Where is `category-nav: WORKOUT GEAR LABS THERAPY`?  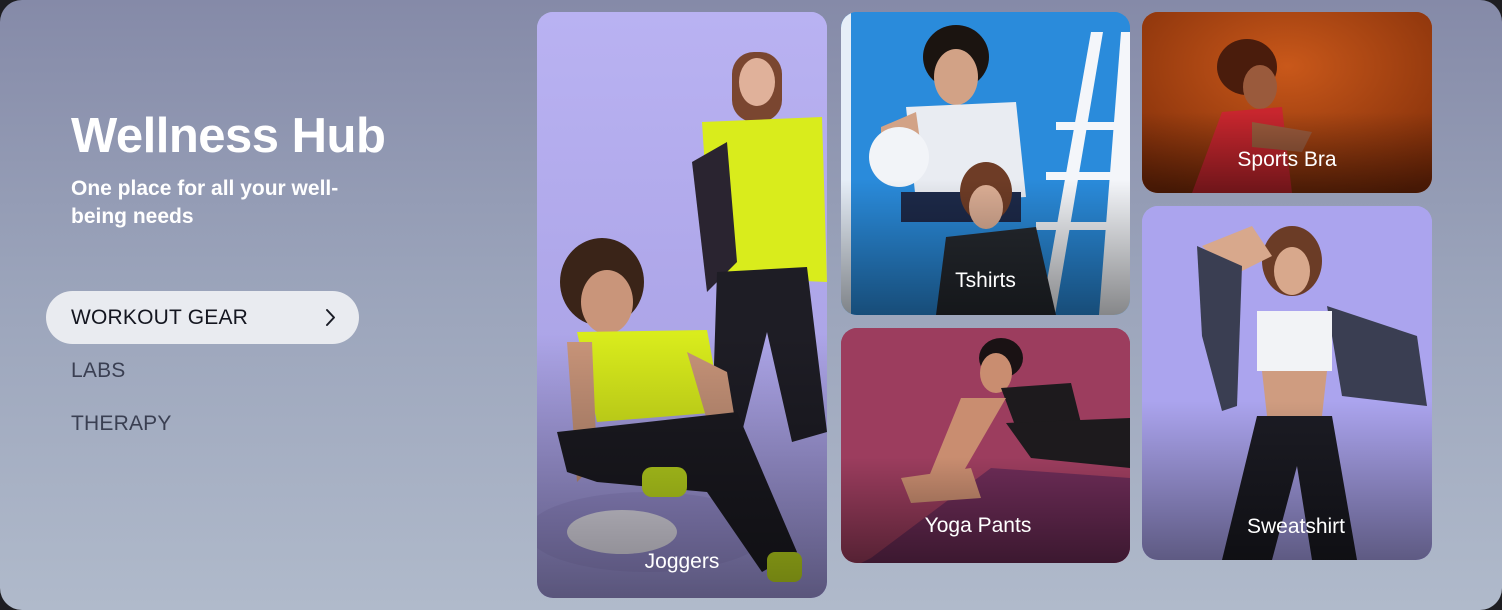
category-nav: WORKOUT GEAR LABS THERAPY is located at coordinates (202, 370).